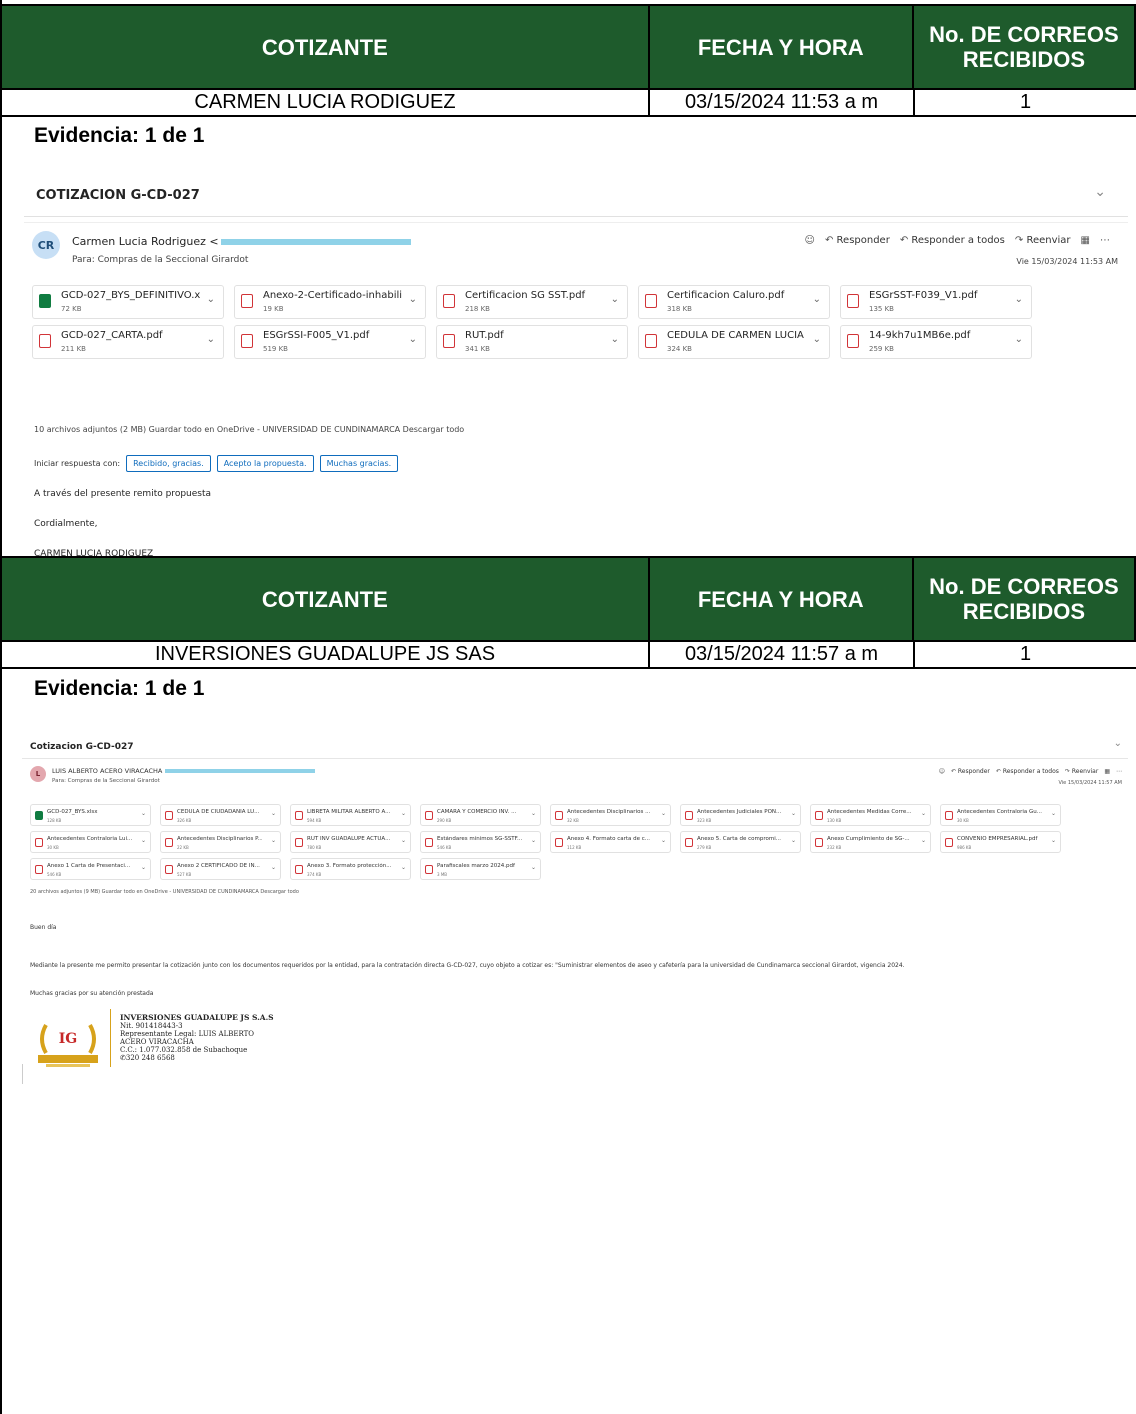 This screenshot has width=1136, height=1414. I want to click on attachment-item: LIBRETA MILITAR ALBERTO A... 594 KB ⌄, so click(350, 815).